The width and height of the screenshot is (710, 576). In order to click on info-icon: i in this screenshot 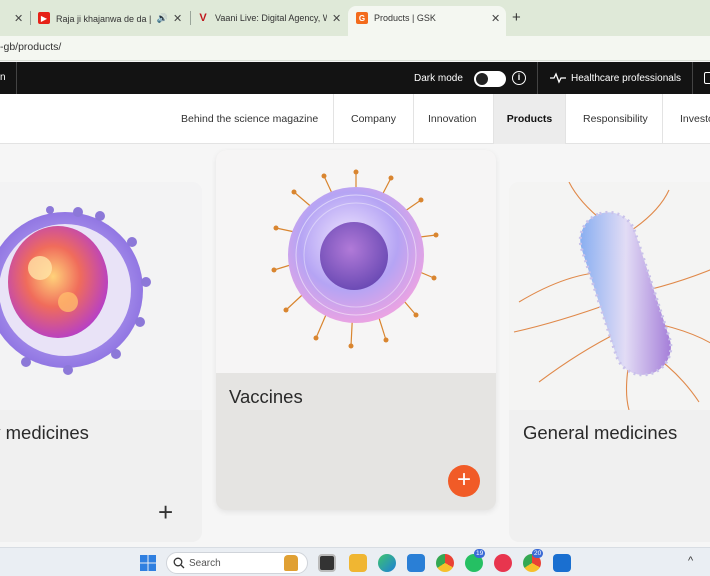, I will do `click(519, 78)`.